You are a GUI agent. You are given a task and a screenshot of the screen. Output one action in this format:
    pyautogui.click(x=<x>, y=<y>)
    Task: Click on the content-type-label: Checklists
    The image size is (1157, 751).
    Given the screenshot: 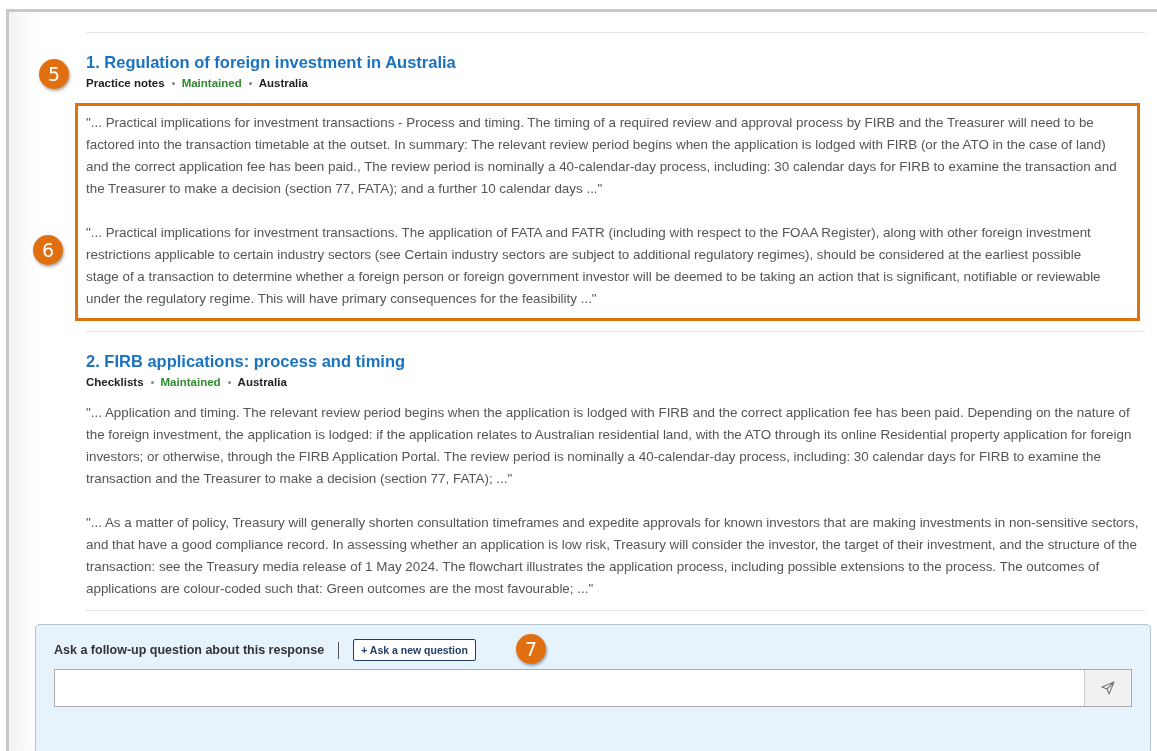 What is the action you would take?
    pyautogui.click(x=115, y=382)
    